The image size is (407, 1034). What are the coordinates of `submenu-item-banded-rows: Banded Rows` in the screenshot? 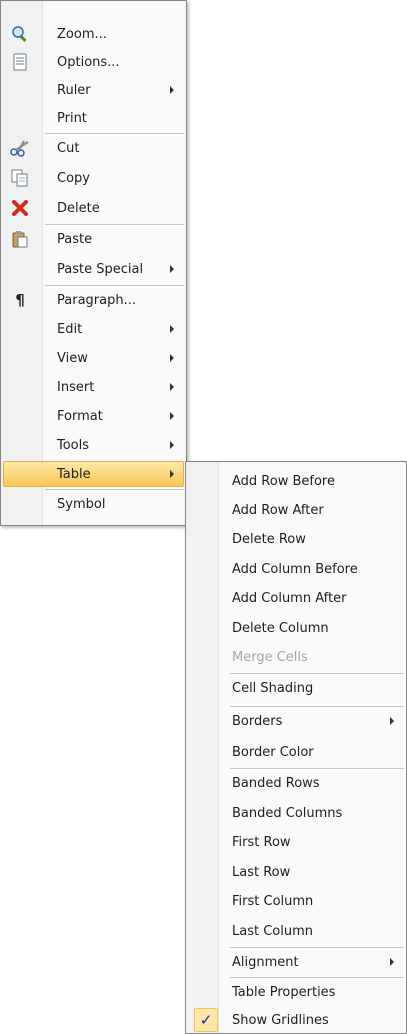 It's located at (296, 782).